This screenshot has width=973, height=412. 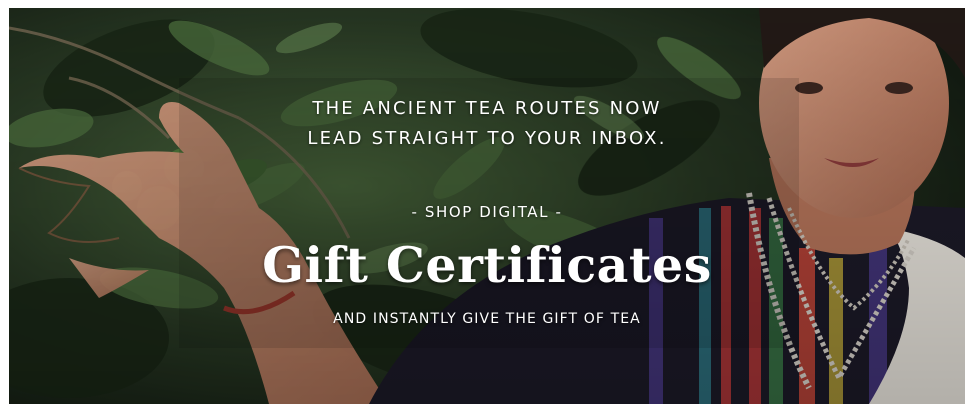 What do you see at coordinates (487, 265) in the screenshot?
I see `gift-certificates-title: Gift Certificates` at bounding box center [487, 265].